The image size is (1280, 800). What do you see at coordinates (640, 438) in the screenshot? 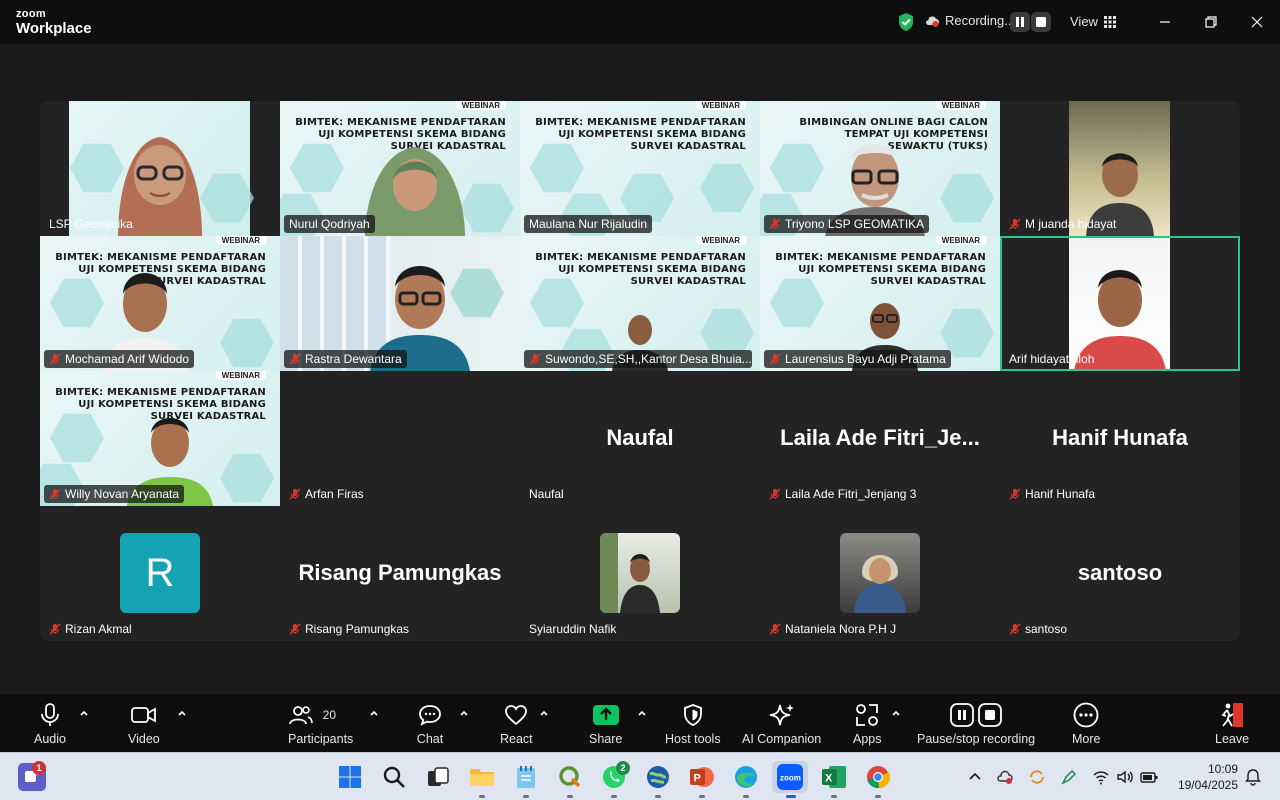
I see `participant-tile: Naufal Naufal` at bounding box center [640, 438].